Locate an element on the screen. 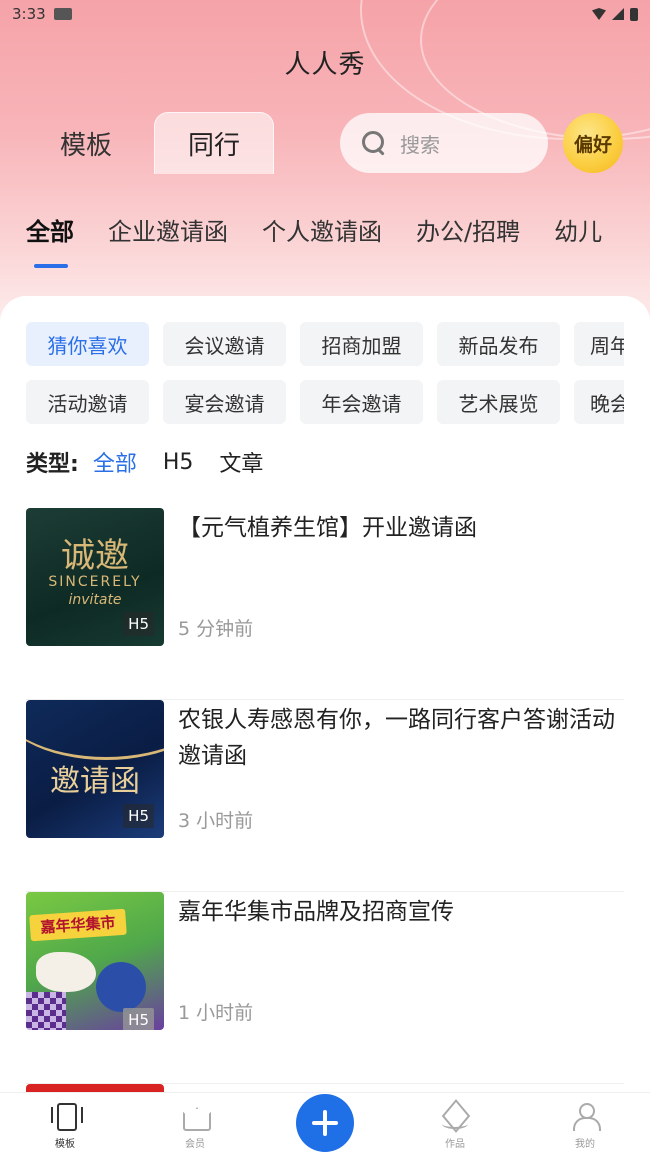  type-filter-label: 类型: is located at coordinates (52, 464).